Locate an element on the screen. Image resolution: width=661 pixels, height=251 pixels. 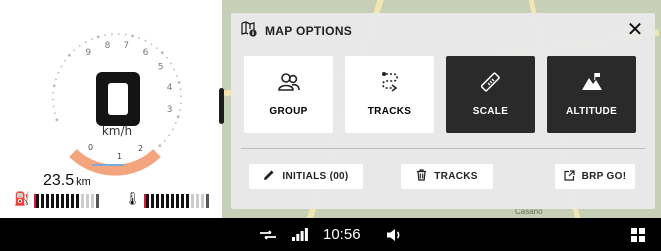
blue-indicator is located at coordinates (108, 165).